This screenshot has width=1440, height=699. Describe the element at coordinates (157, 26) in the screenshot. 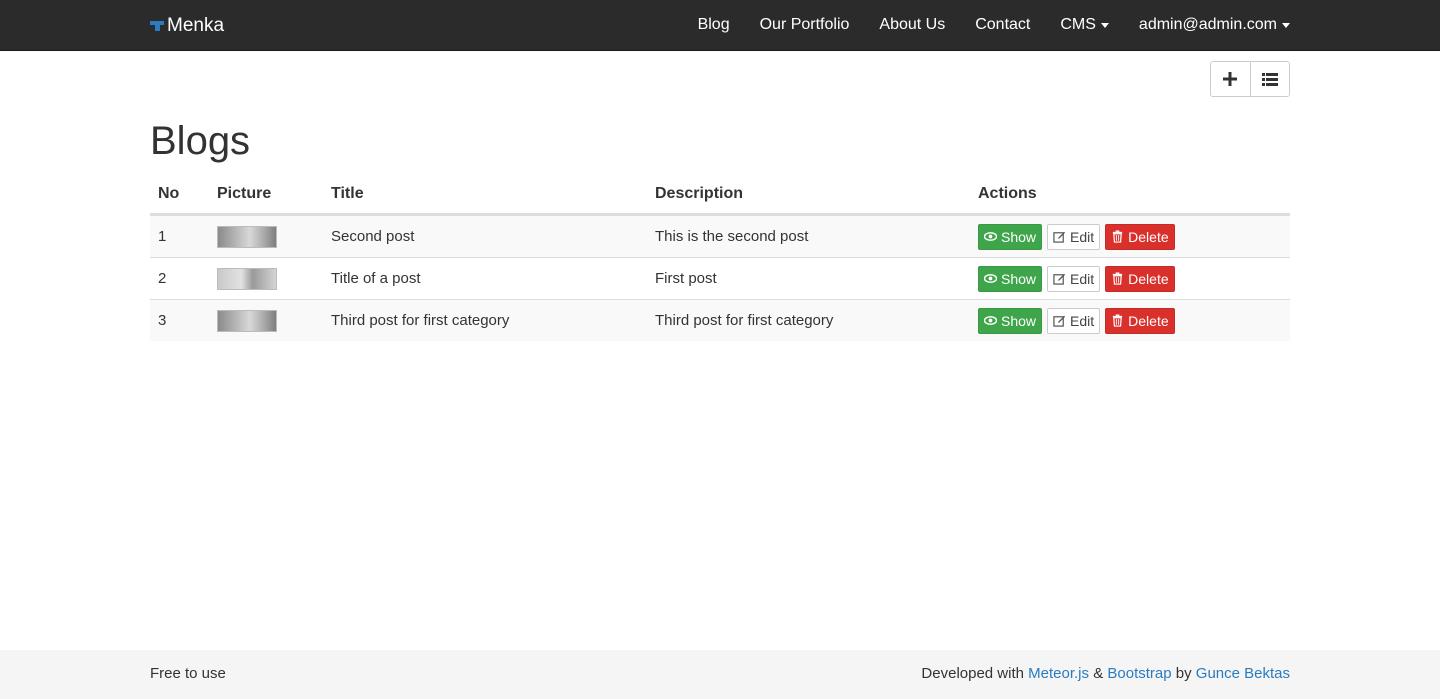

I see `brand-logo-icon` at that location.